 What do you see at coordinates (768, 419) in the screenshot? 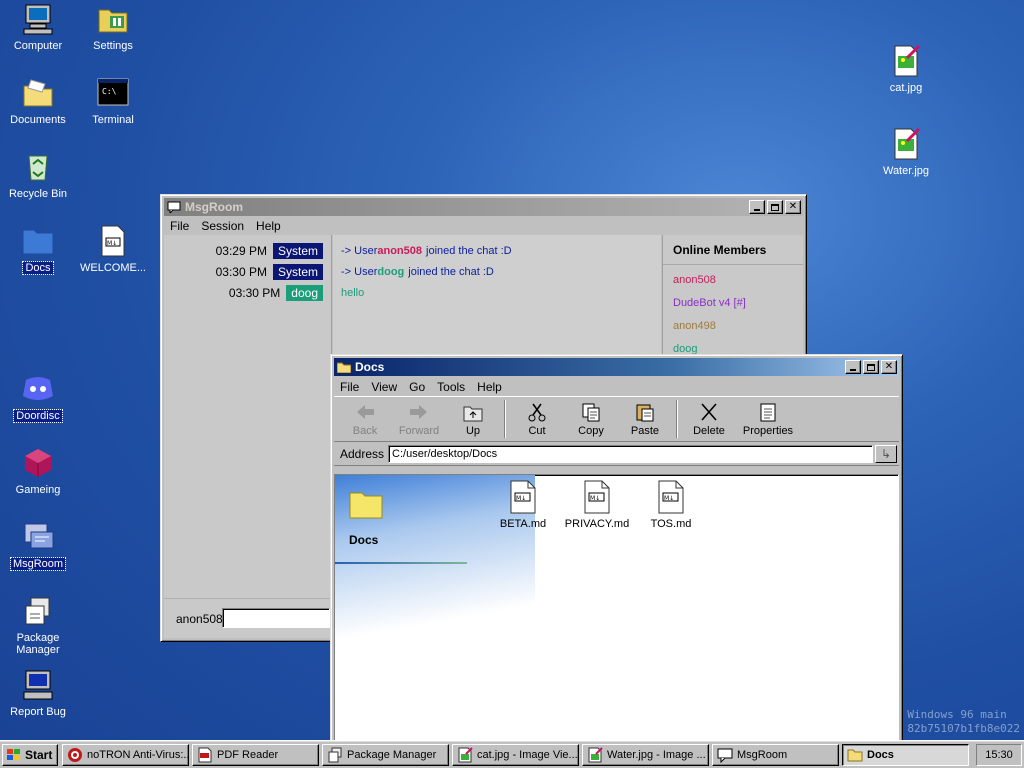
I see `properties-button: Properties` at bounding box center [768, 419].